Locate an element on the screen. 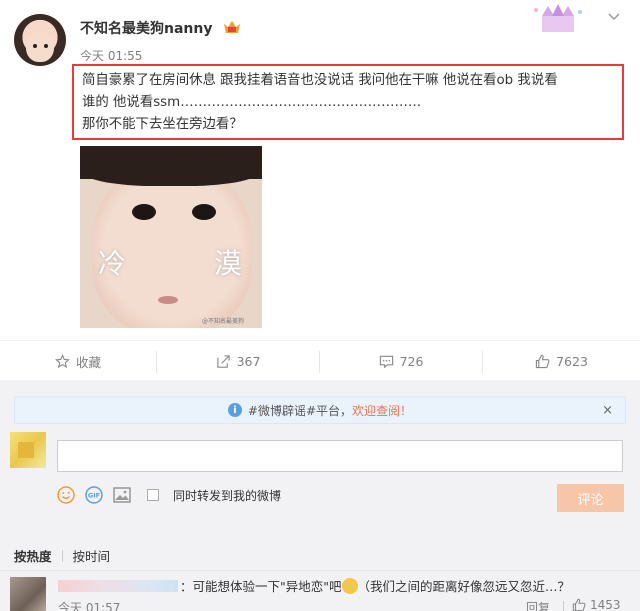 The height and width of the screenshot is (611, 640). comment-timestamp: 今天 01:57 is located at coordinates (89, 606).